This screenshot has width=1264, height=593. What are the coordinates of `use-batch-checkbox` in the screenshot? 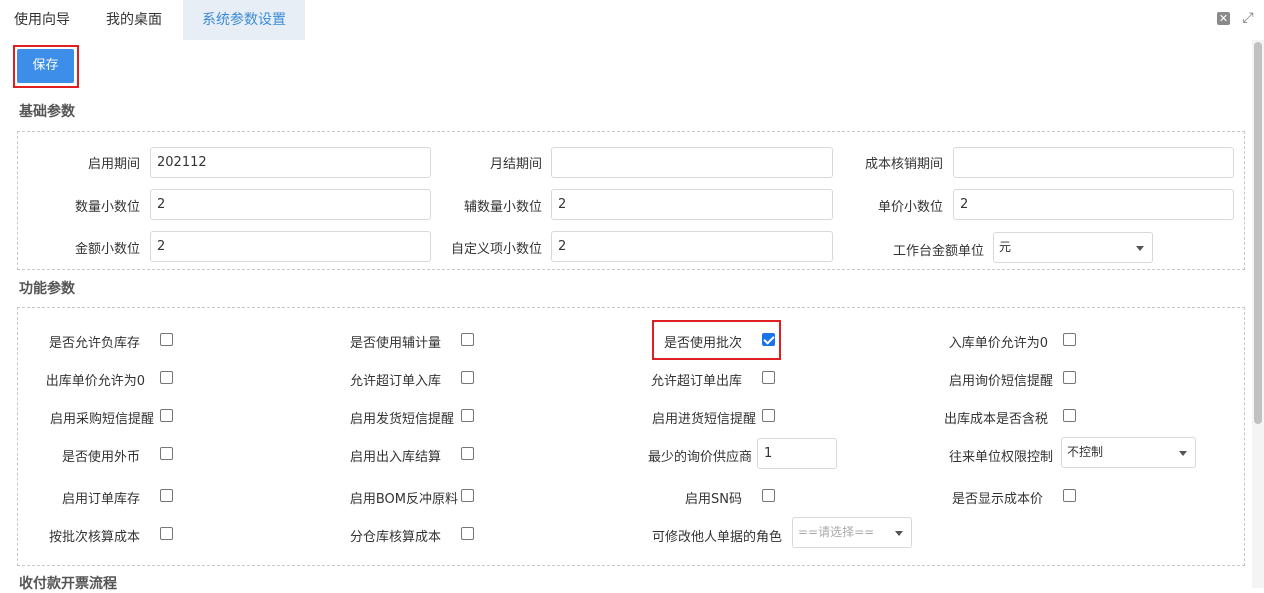 It's located at (768, 339).